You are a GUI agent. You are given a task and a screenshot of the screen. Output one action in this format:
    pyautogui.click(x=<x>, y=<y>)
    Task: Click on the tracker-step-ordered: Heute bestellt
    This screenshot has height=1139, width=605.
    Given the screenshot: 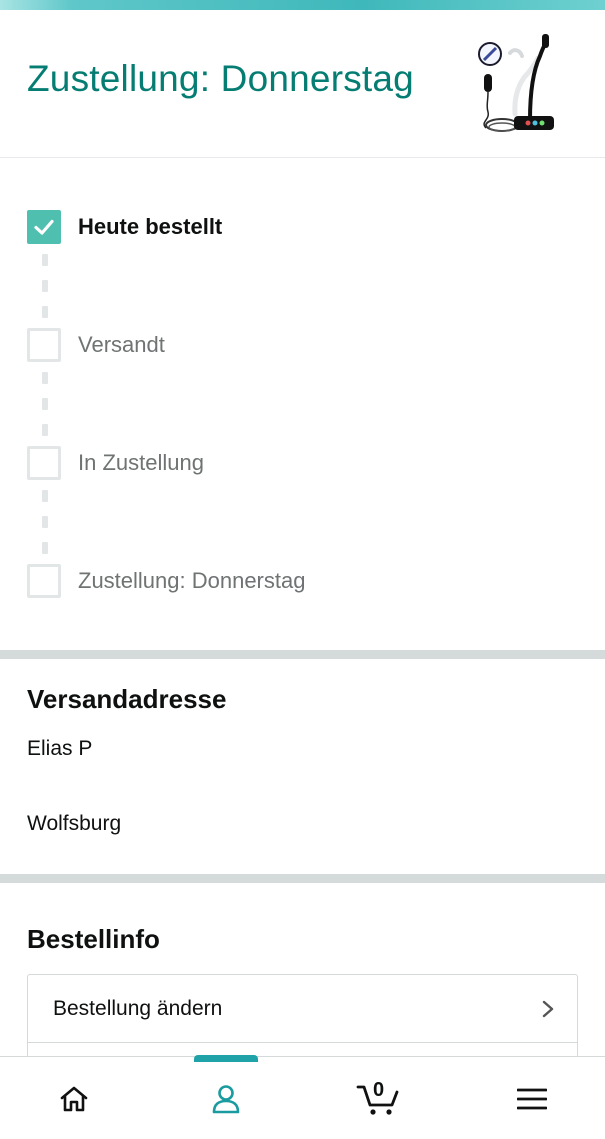 What is the action you would take?
    pyautogui.click(x=124, y=227)
    